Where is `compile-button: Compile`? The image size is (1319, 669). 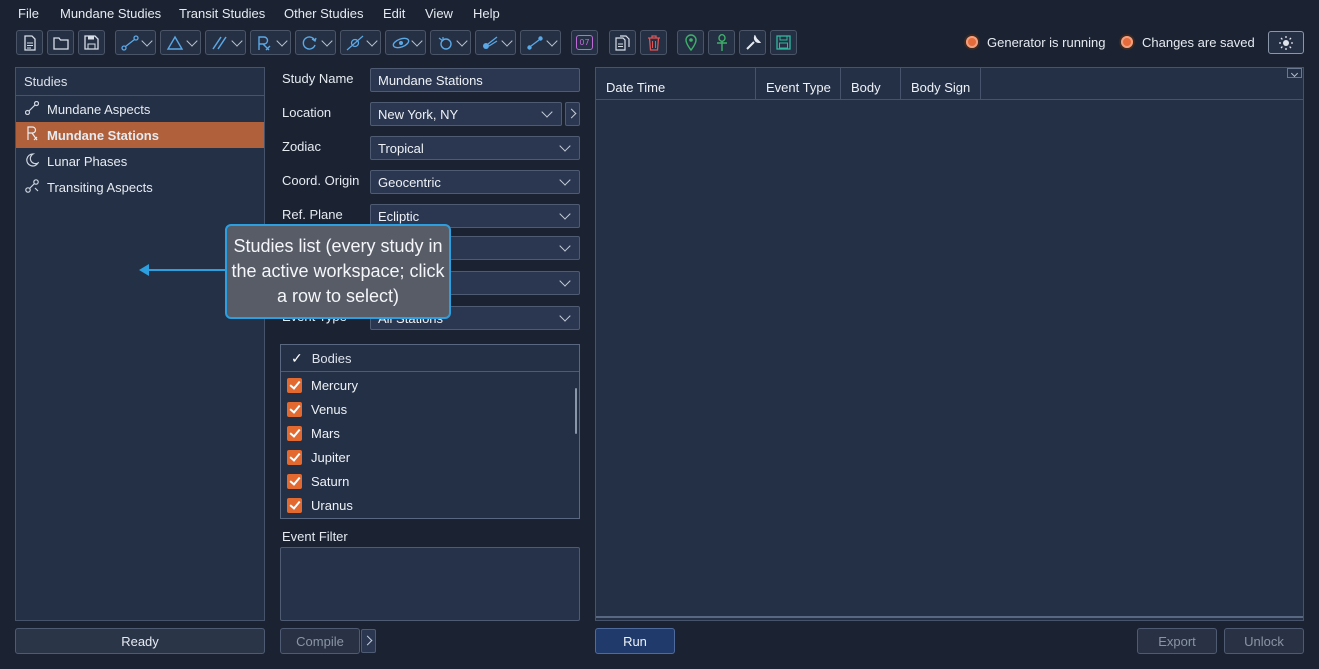 compile-button: Compile is located at coordinates (320, 641).